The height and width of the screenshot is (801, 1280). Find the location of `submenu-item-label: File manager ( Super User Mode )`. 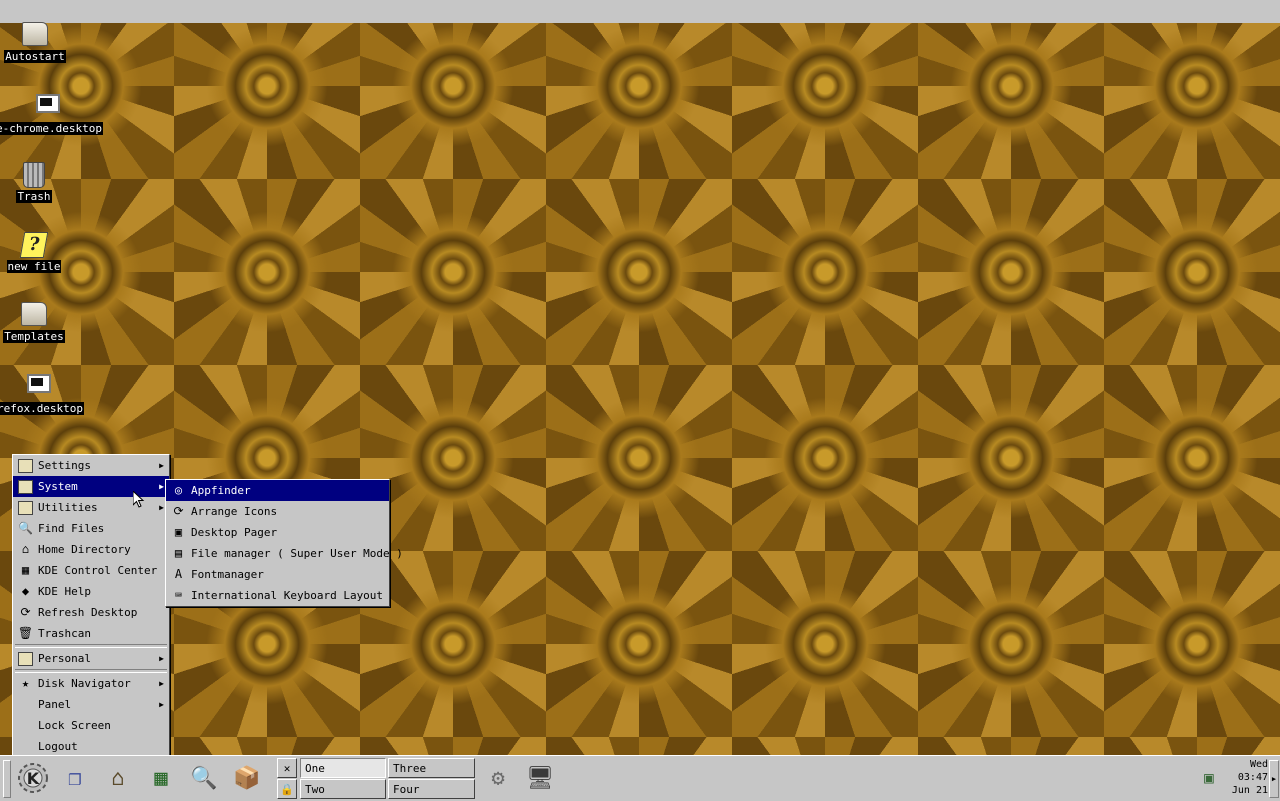

submenu-item-label: File manager ( Super User Mode ) is located at coordinates (297, 553).